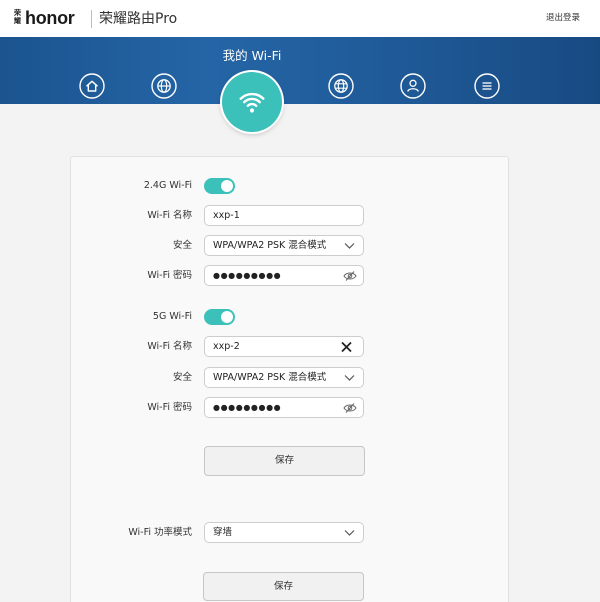  I want to click on logout-link: 退出登录, so click(563, 18).